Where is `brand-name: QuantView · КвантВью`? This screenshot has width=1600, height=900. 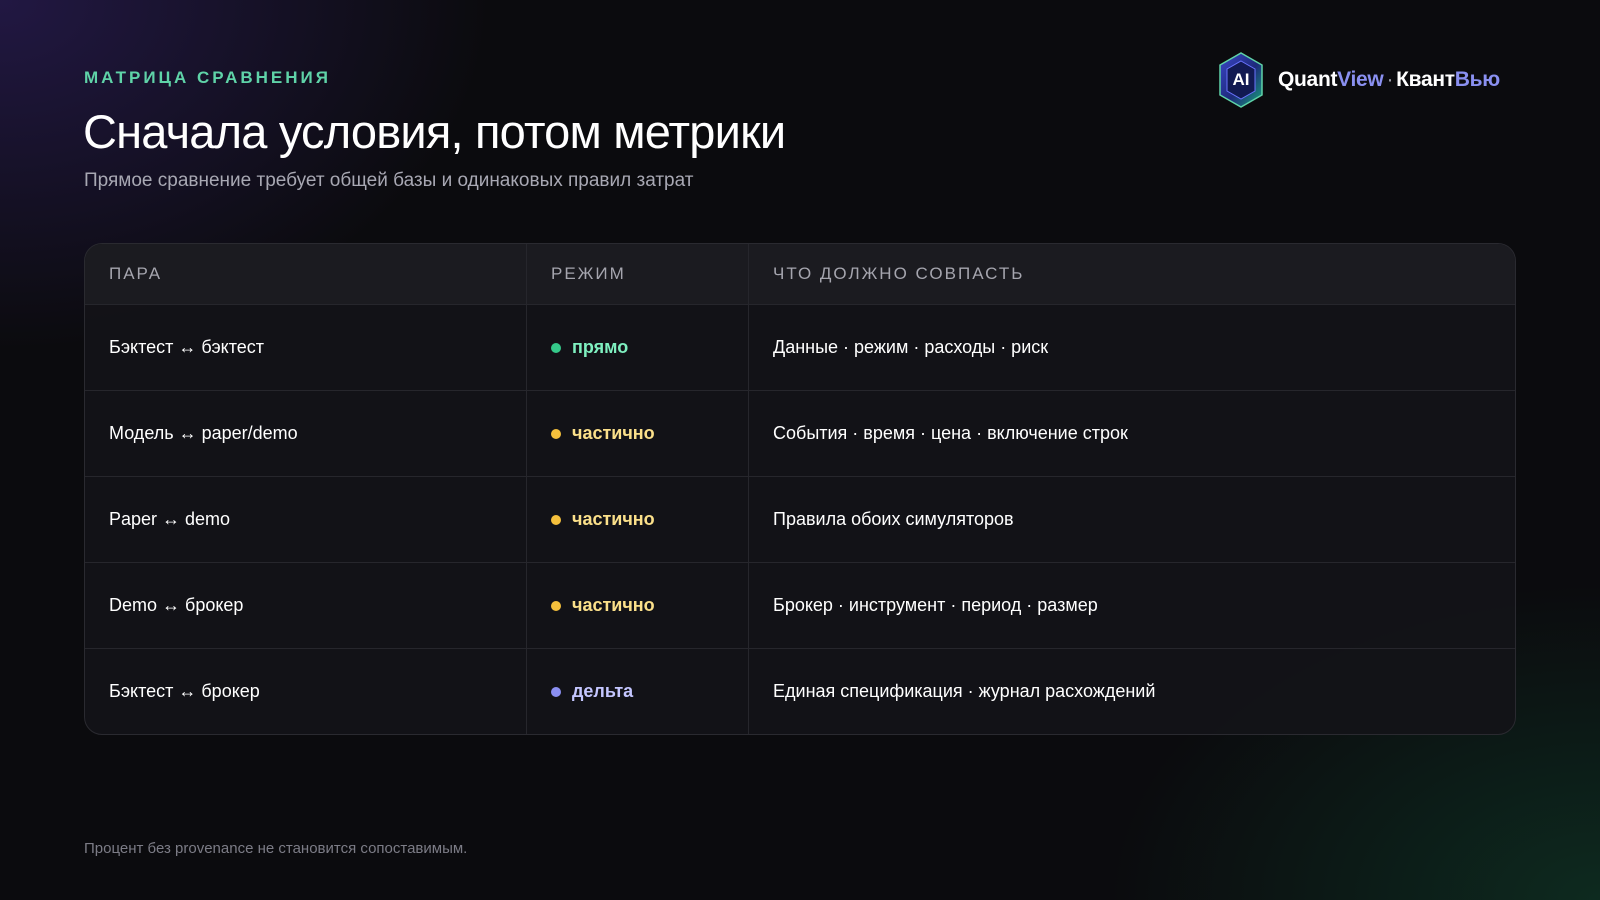
brand-name: QuantView · КвантВью is located at coordinates (1389, 80).